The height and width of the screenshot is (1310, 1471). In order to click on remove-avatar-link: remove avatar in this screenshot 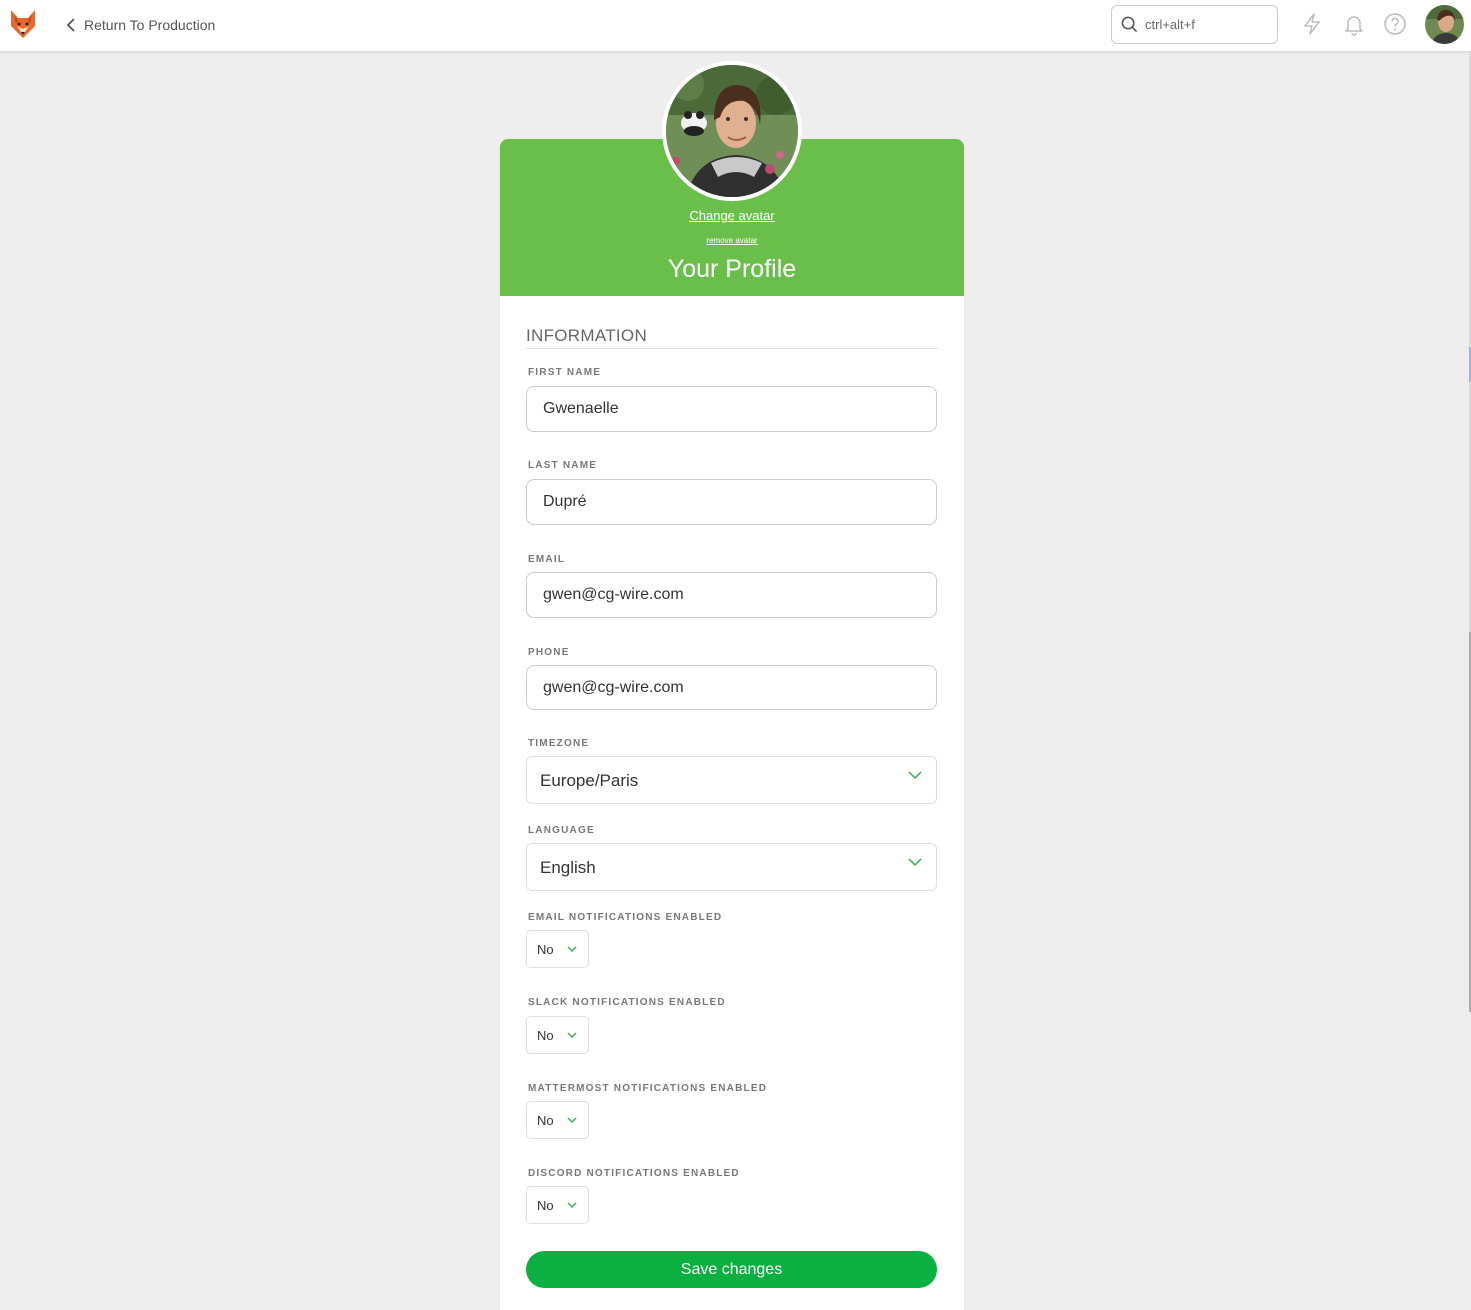, I will do `click(732, 240)`.